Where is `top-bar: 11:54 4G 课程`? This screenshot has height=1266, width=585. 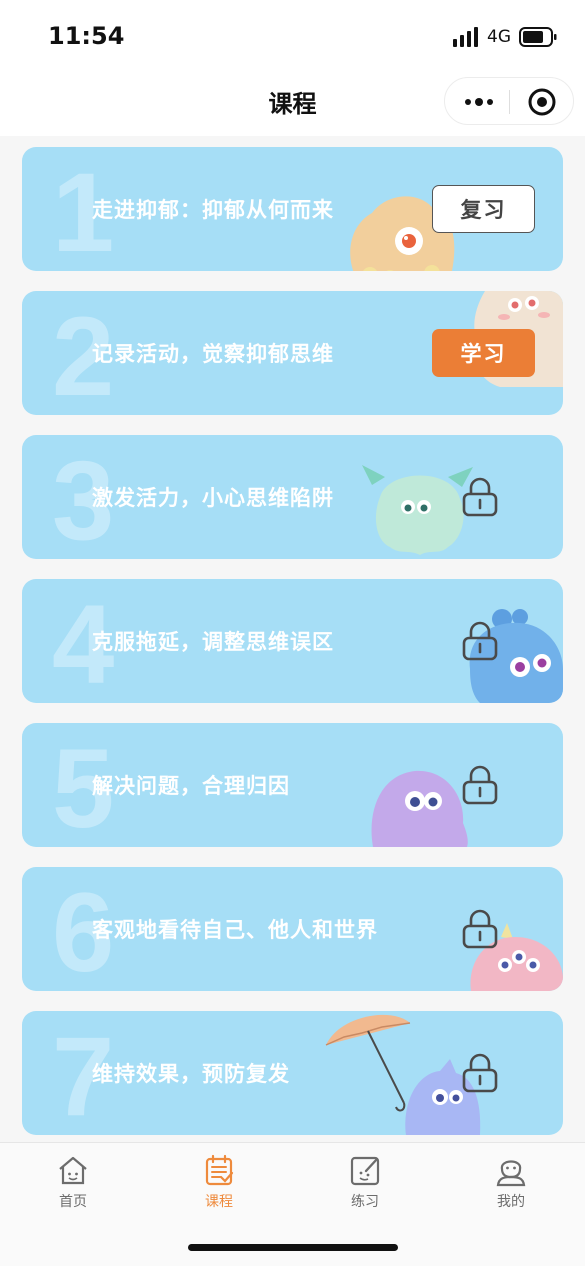 top-bar: 11:54 4G 课程 is located at coordinates (292, 68).